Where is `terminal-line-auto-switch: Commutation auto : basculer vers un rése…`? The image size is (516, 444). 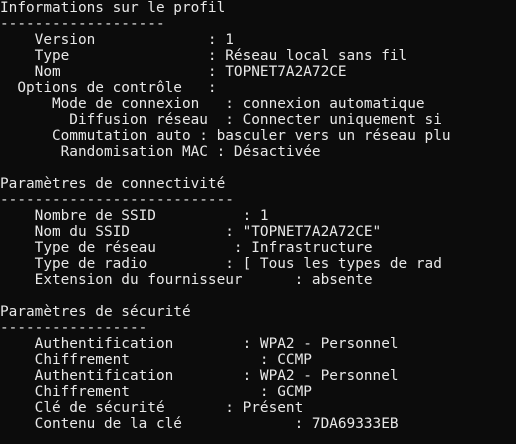 terminal-line-auto-switch: Commutation auto : basculer vers un rése… is located at coordinates (225, 136).